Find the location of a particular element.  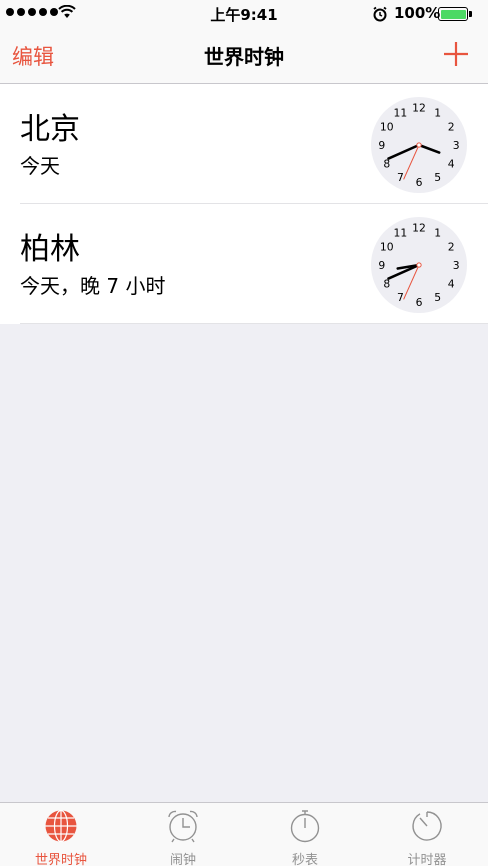

row-divider is located at coordinates (254, 323).